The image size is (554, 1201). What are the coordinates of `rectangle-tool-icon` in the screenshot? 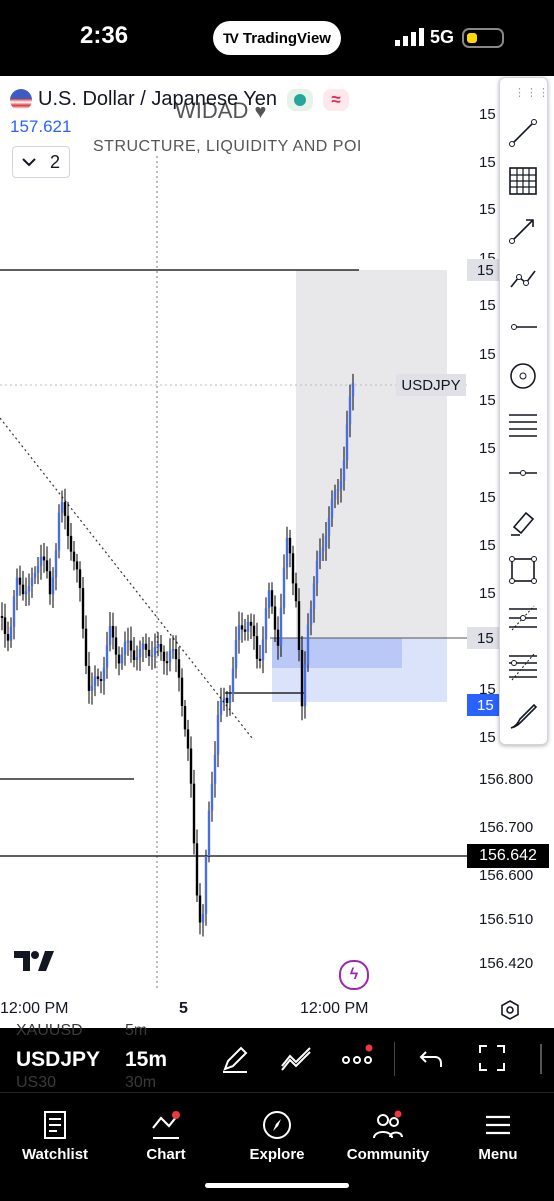 It's located at (523, 570).